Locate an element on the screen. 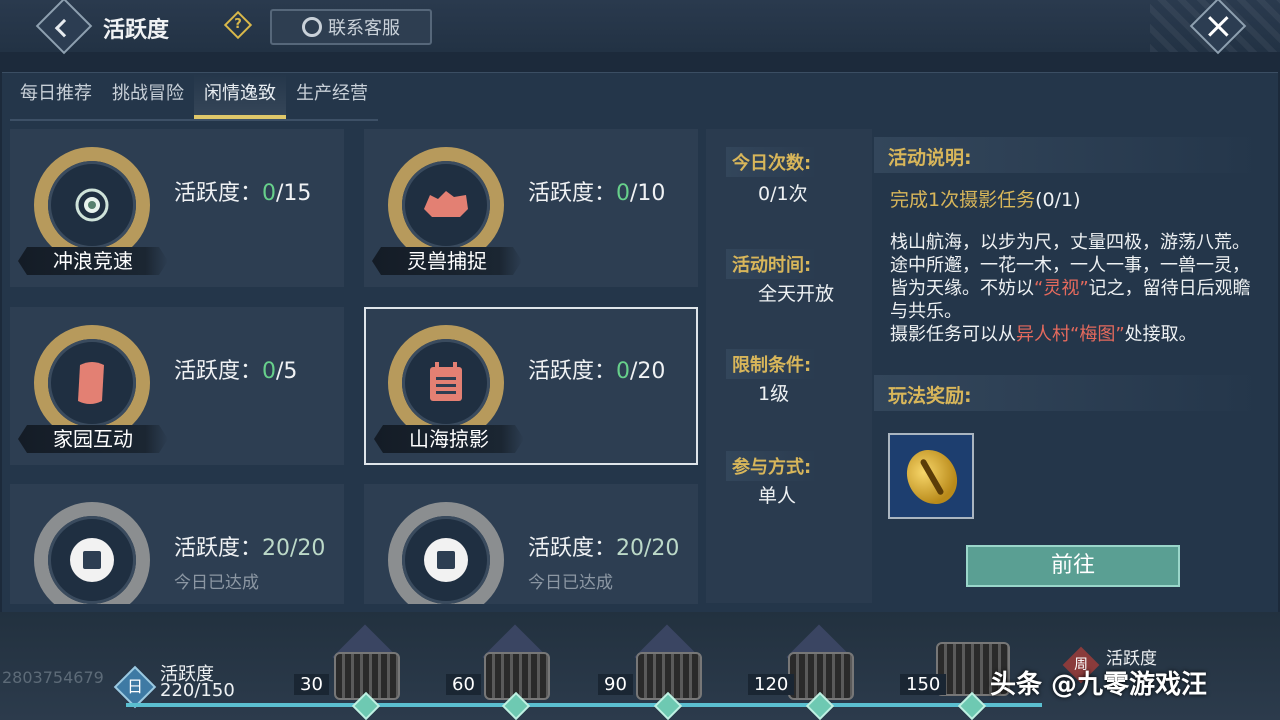  activity-card-photography: 山海掠影 活跃度：0/20 is located at coordinates (531, 386).